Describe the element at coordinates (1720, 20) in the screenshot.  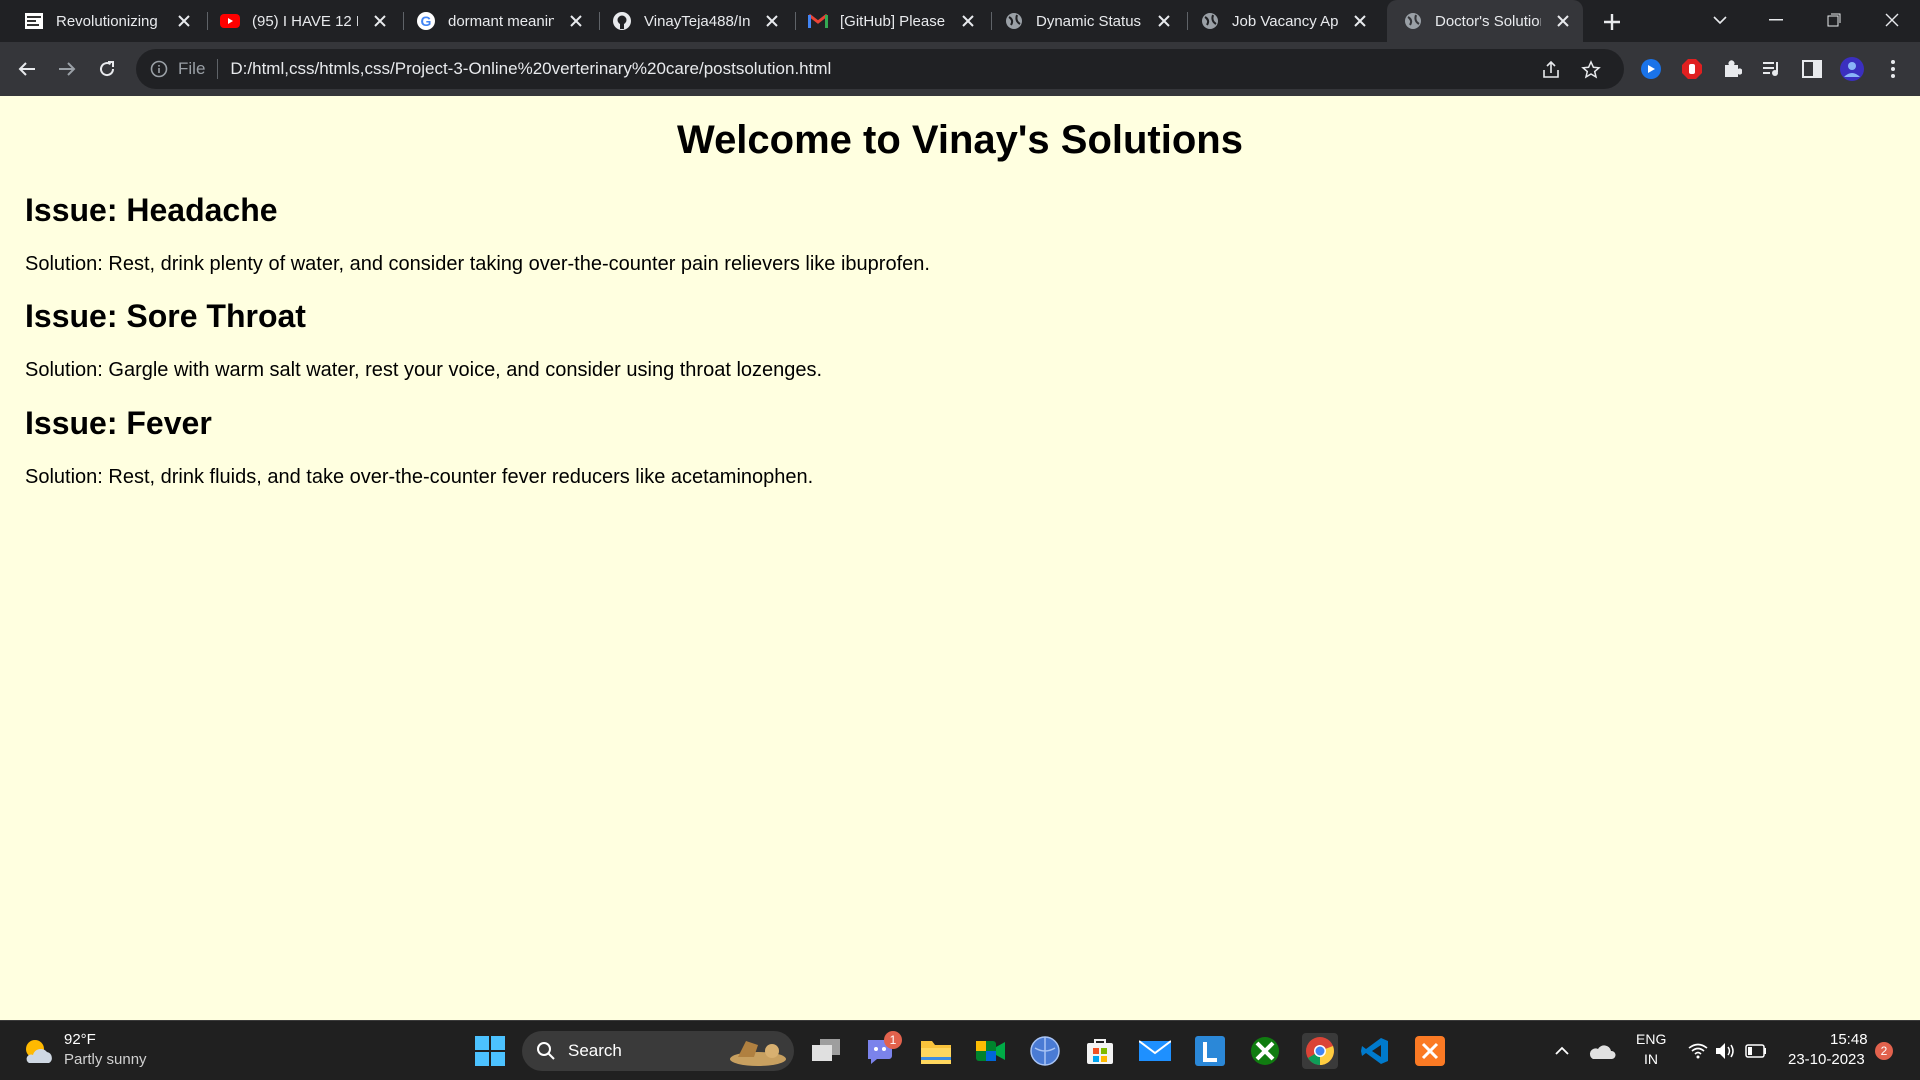
I see `tab-search-chevron-icon` at that location.